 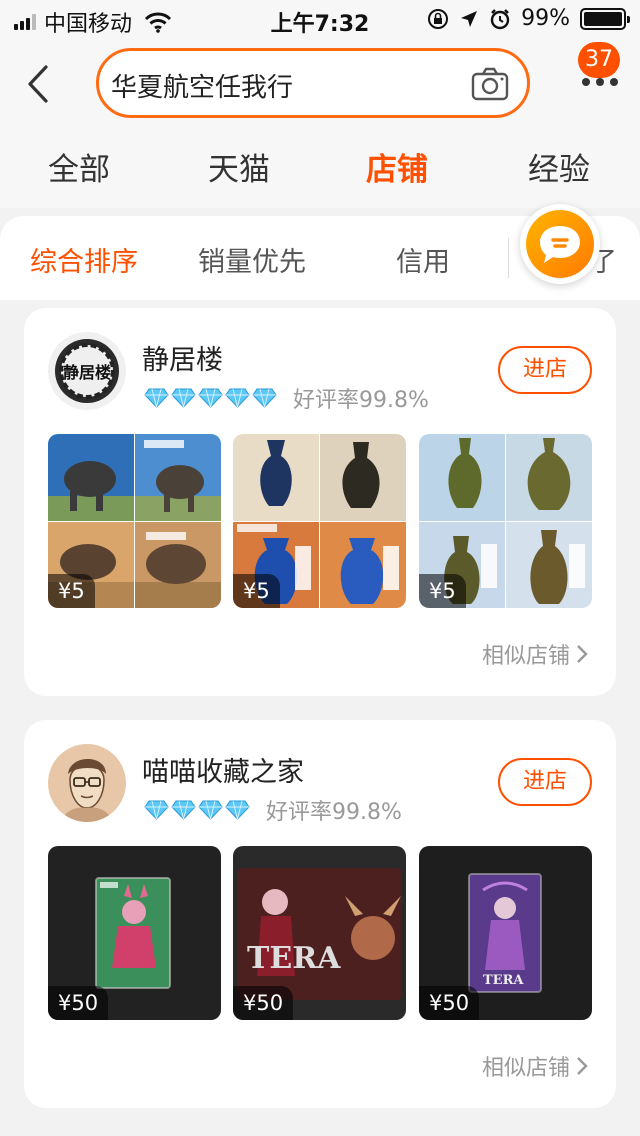 What do you see at coordinates (397, 166) in the screenshot?
I see `tab-shops: 店铺` at bounding box center [397, 166].